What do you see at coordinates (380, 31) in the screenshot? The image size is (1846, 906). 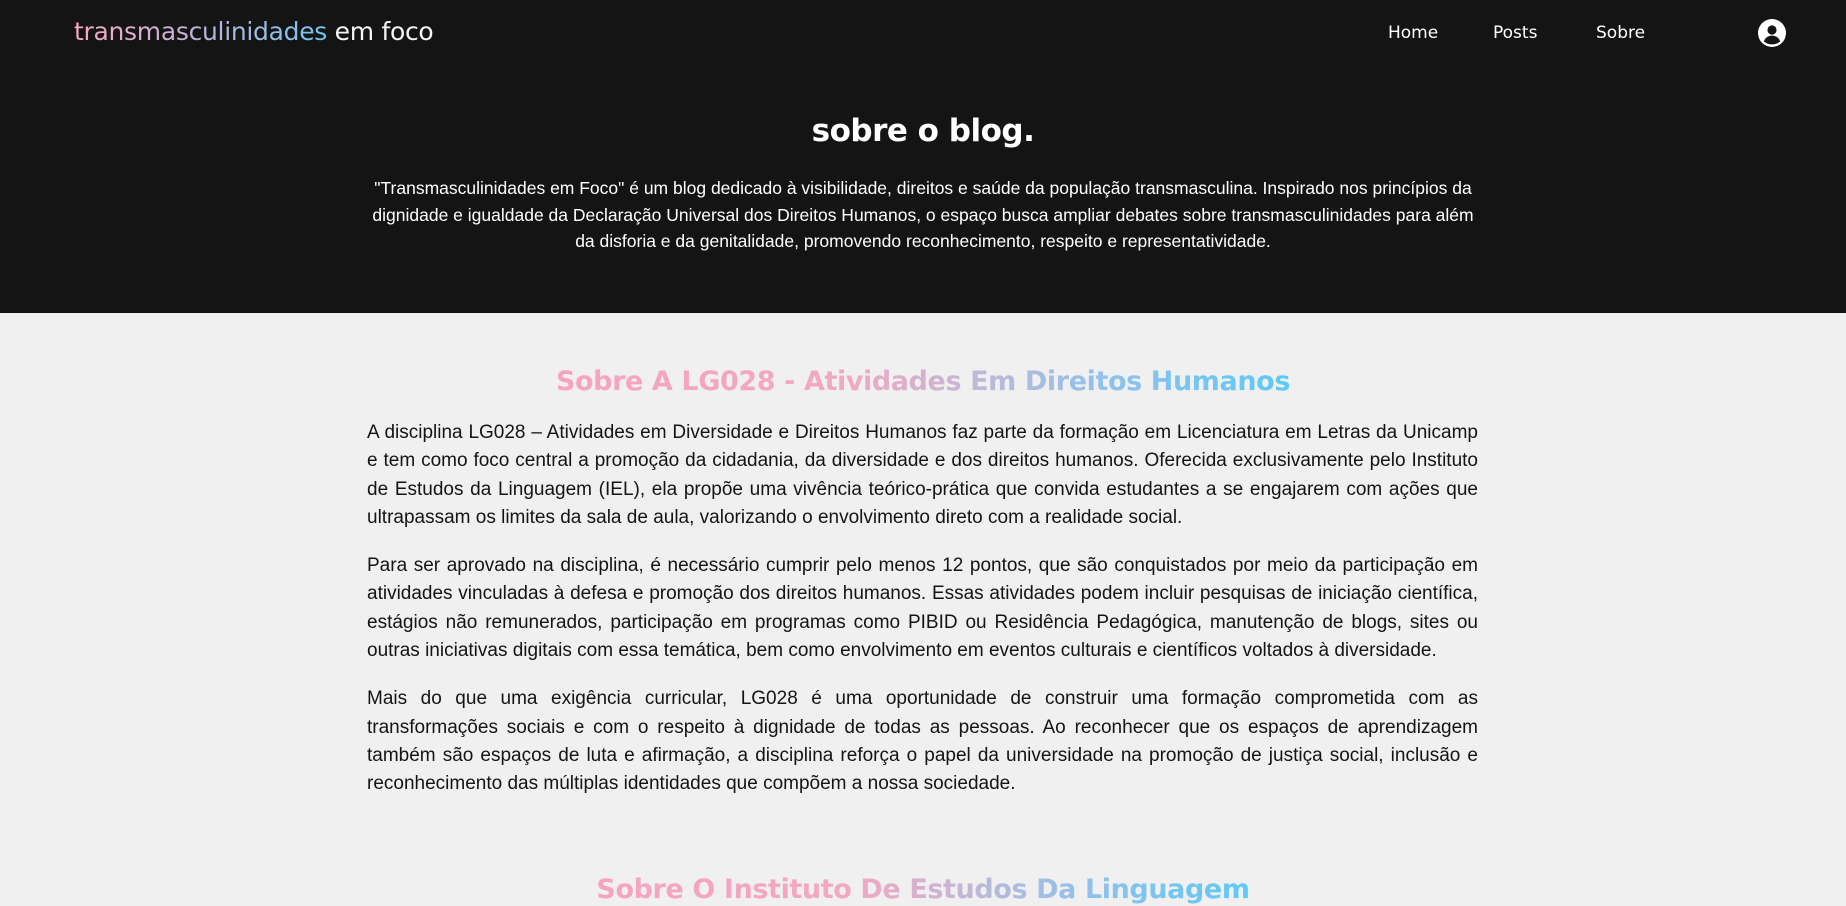 I see `logo-rest: em foco` at bounding box center [380, 31].